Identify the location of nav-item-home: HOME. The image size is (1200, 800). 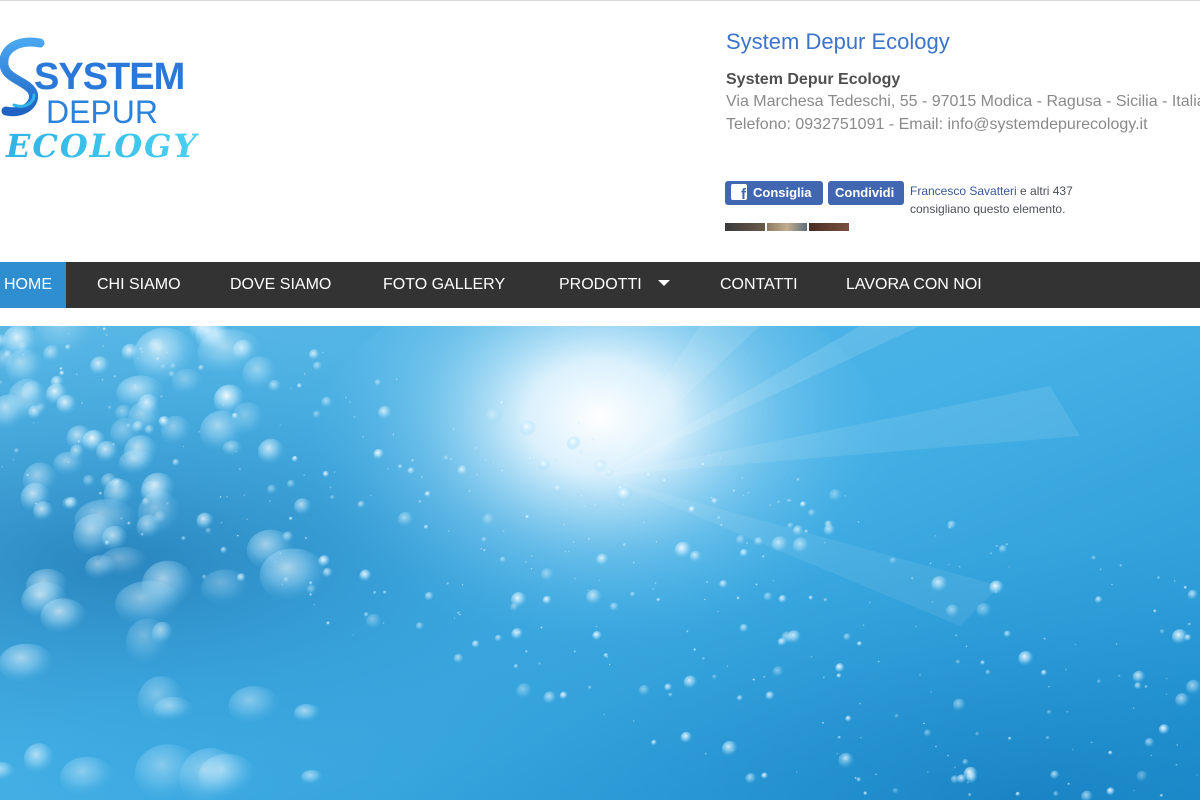
(33, 285).